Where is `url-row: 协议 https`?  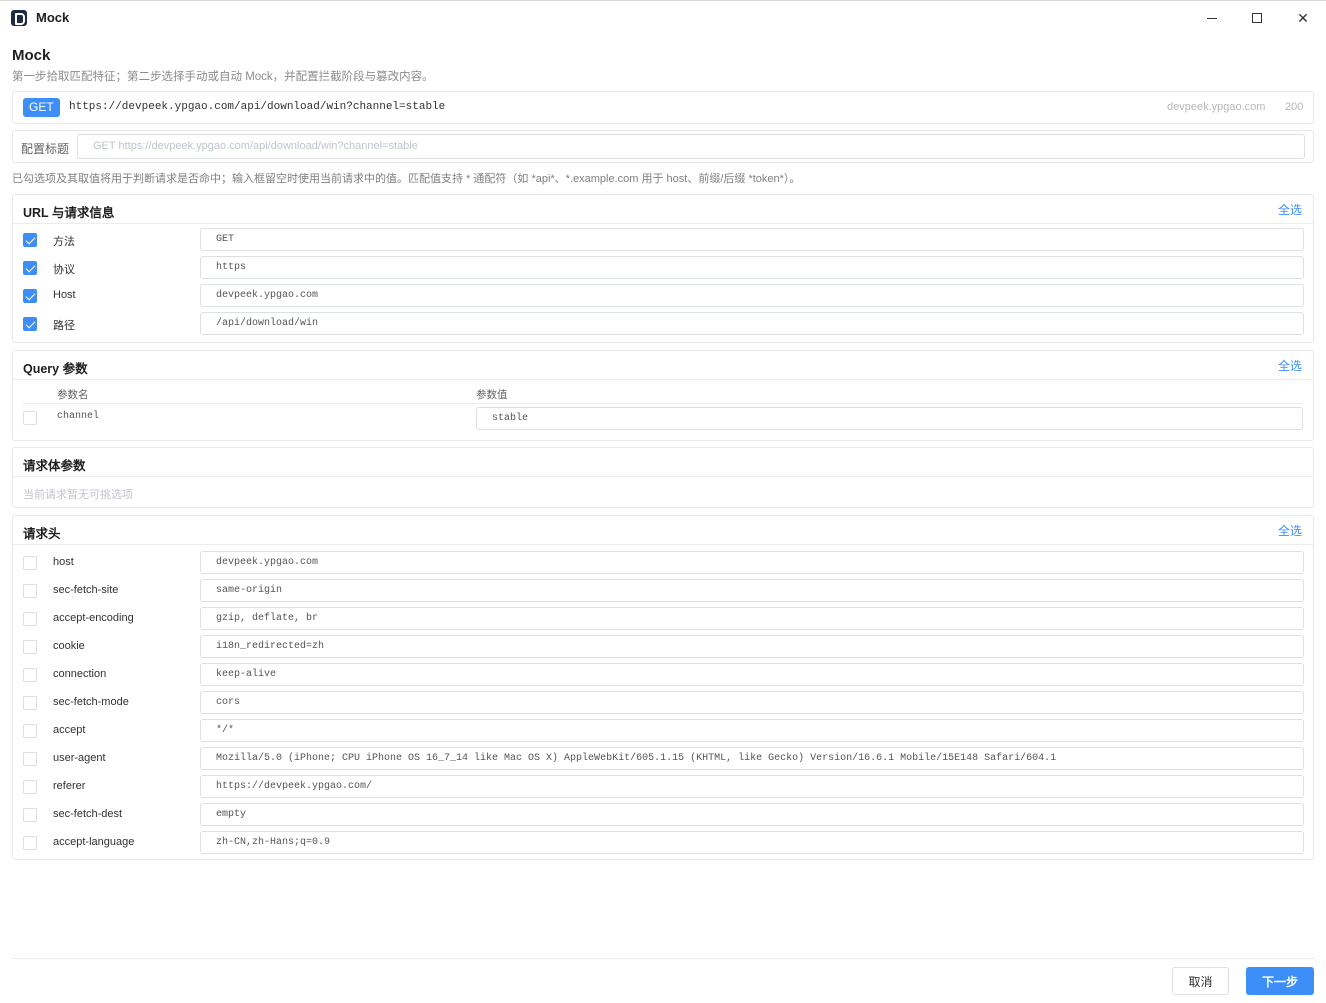
url-row: 协议 https is located at coordinates (663, 268).